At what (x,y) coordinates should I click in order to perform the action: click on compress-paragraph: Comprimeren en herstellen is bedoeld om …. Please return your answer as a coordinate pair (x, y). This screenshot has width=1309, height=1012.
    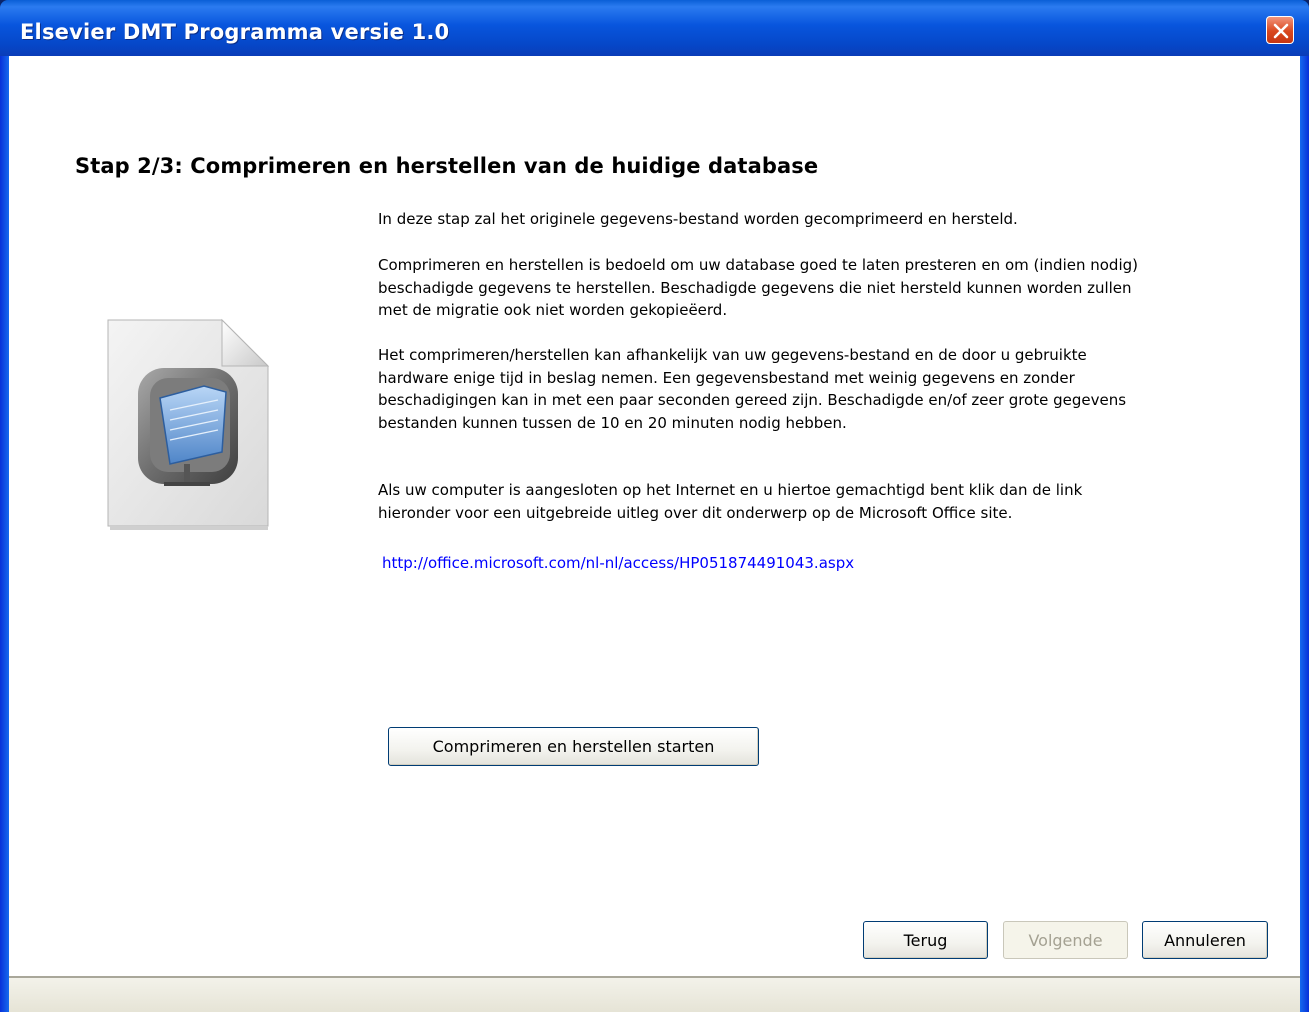
    Looking at the image, I should click on (758, 287).